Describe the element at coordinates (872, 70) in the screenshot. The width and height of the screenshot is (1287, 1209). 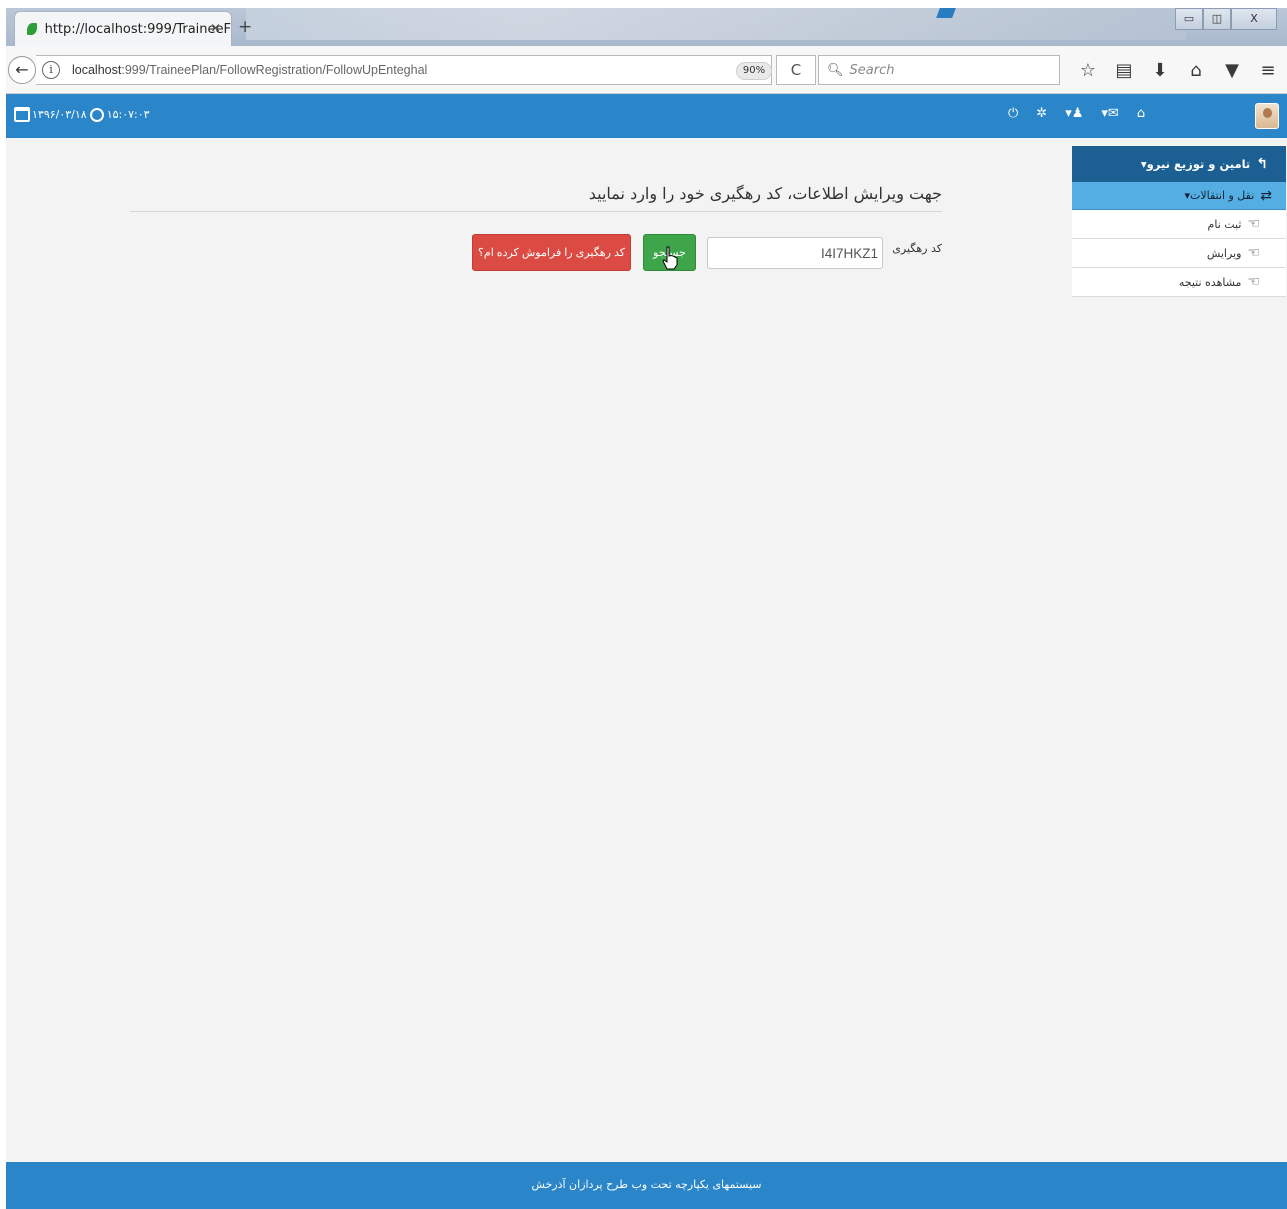
I see `search-placeholder: Search` at that location.